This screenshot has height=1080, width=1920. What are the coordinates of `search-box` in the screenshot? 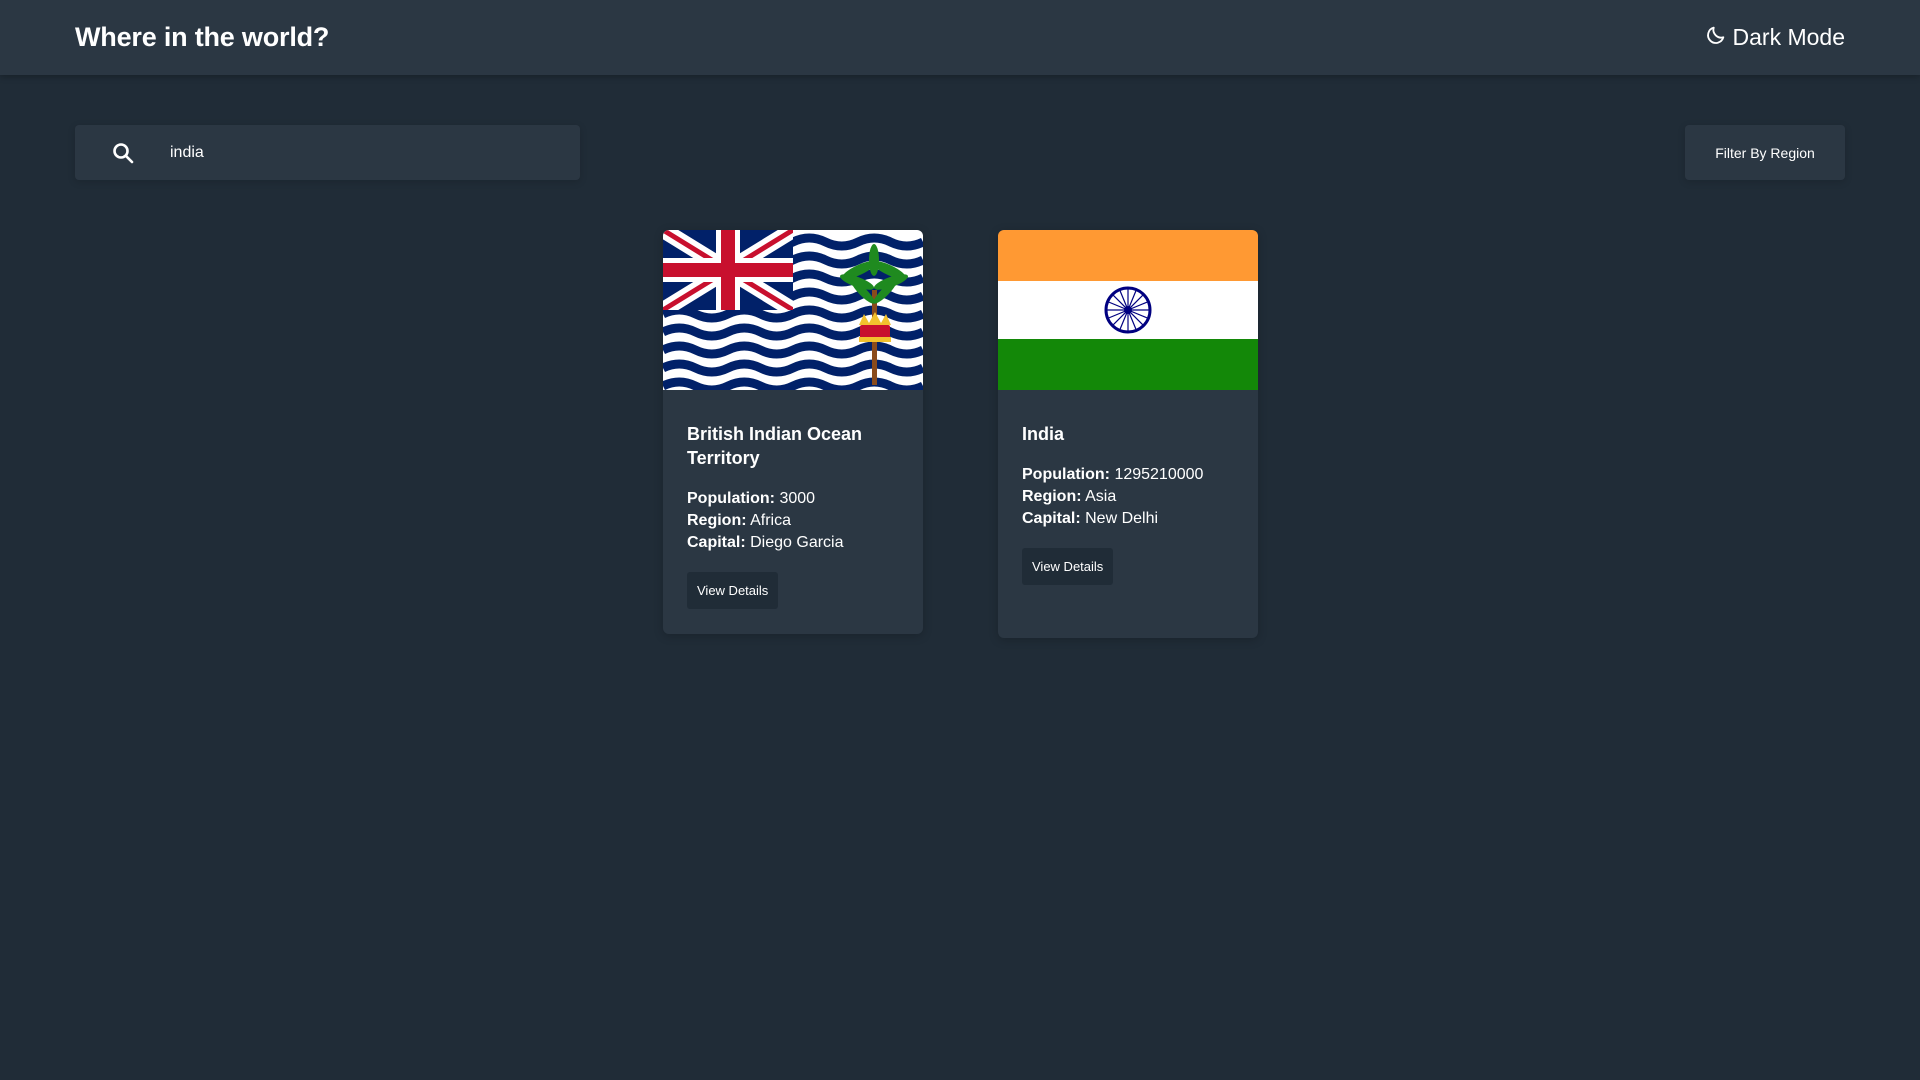 It's located at (327, 152).